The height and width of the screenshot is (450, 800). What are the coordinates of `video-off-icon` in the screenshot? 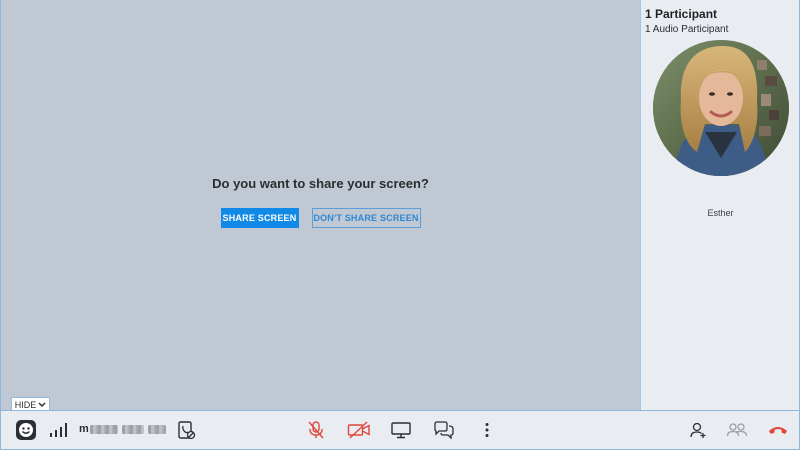 It's located at (358, 430).